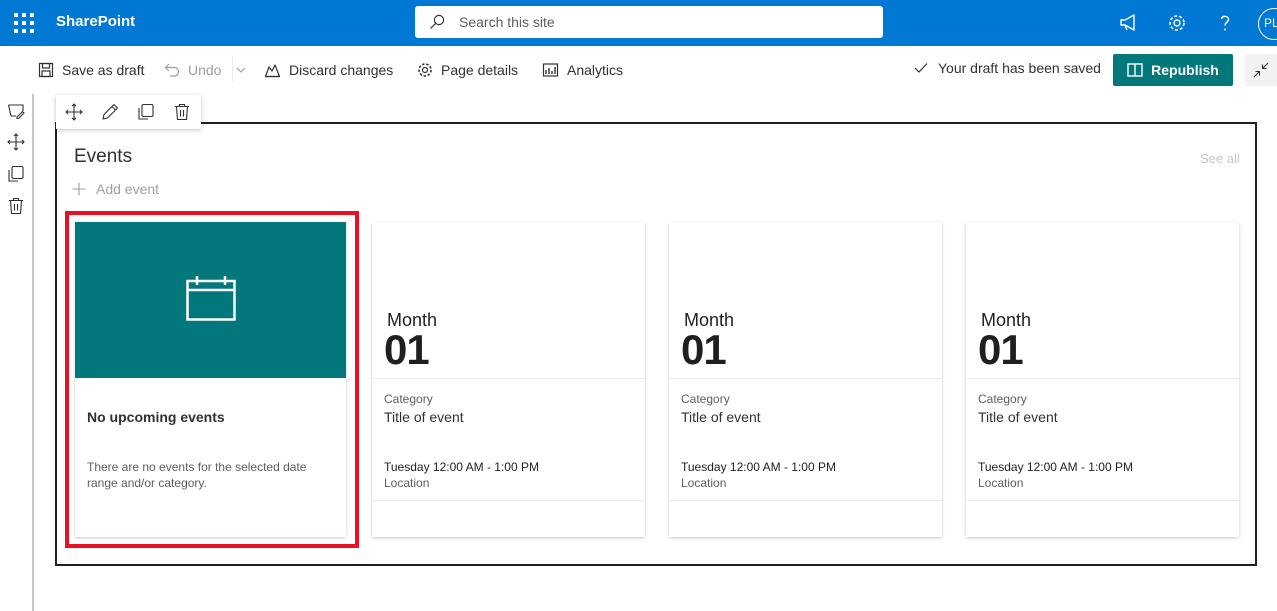  I want to click on discard-changes-label: Discard changes, so click(341, 70).